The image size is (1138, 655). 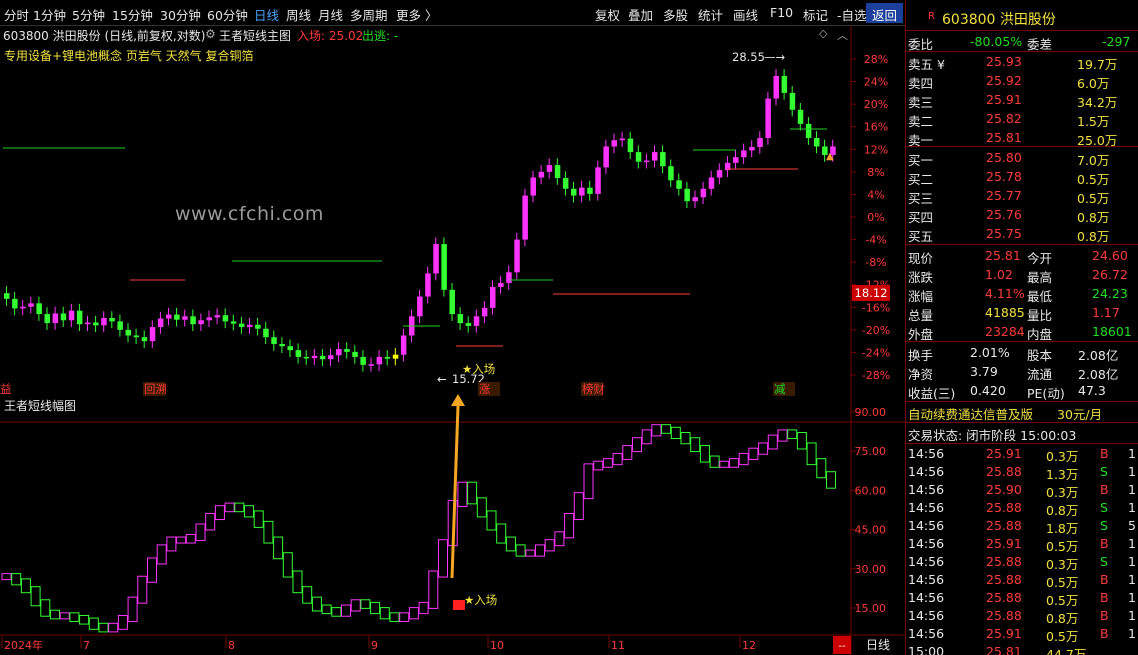 What do you see at coordinates (86, 645) in the screenshot?
I see `x-tick-label: 7` at bounding box center [86, 645].